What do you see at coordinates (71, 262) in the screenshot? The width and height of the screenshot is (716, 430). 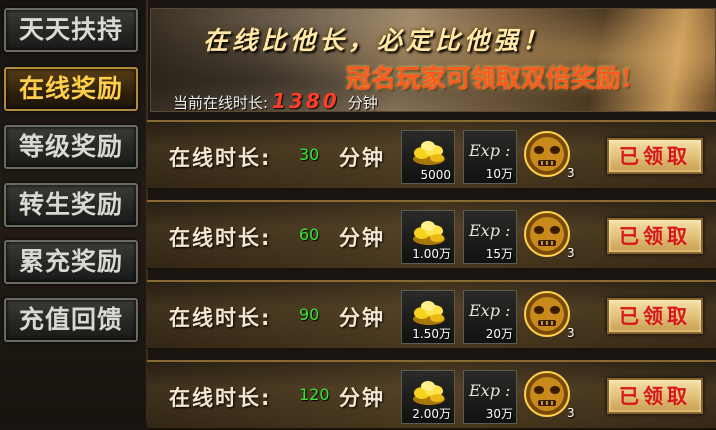 I see `tab-cumulative-recharge: 累充奖励` at bounding box center [71, 262].